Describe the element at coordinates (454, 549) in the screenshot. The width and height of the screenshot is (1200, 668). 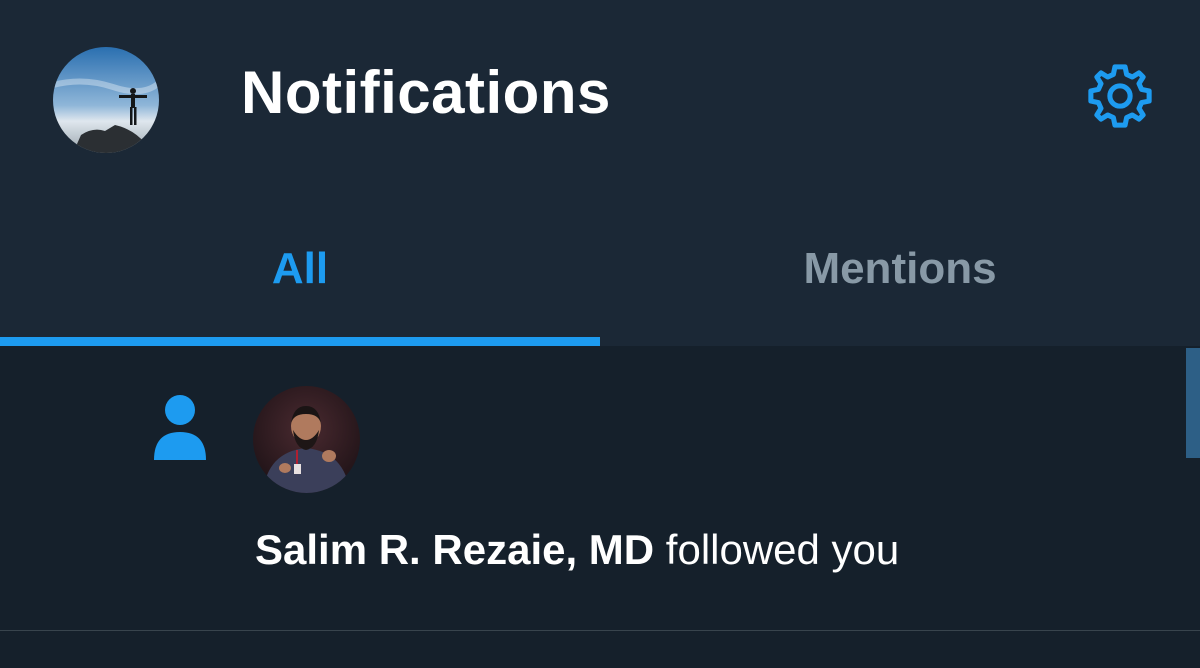
I see `follower-name: Salim R. Rezaie, MD` at that location.